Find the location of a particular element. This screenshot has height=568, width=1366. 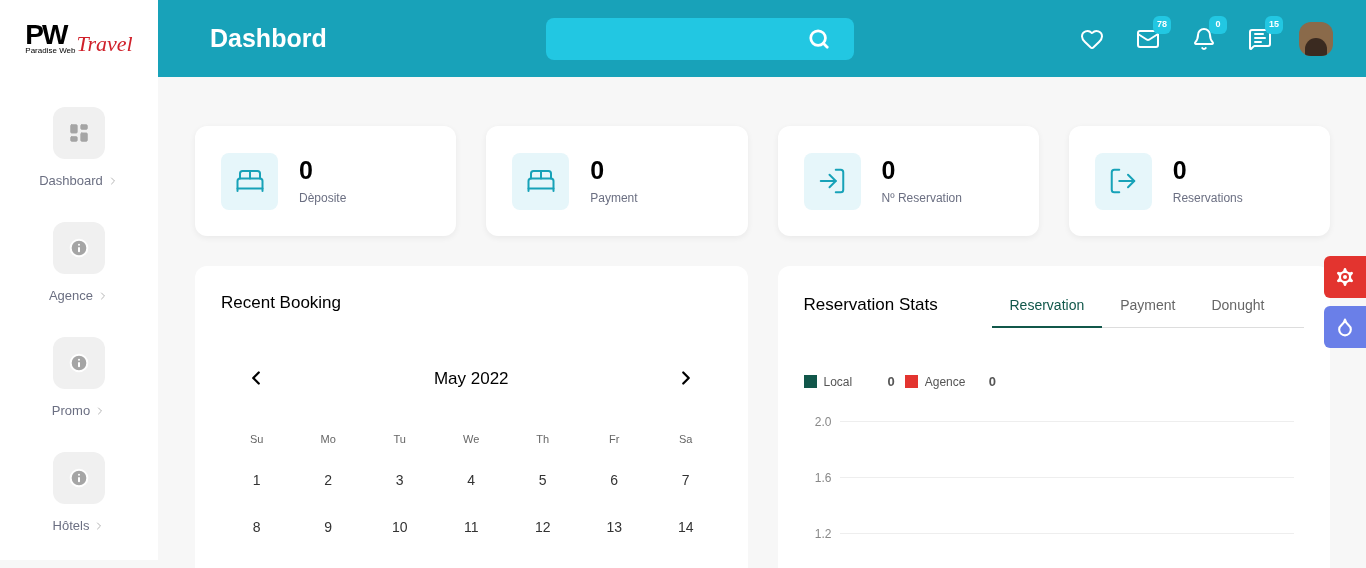

calendar-day: 11 is located at coordinates (471, 527).